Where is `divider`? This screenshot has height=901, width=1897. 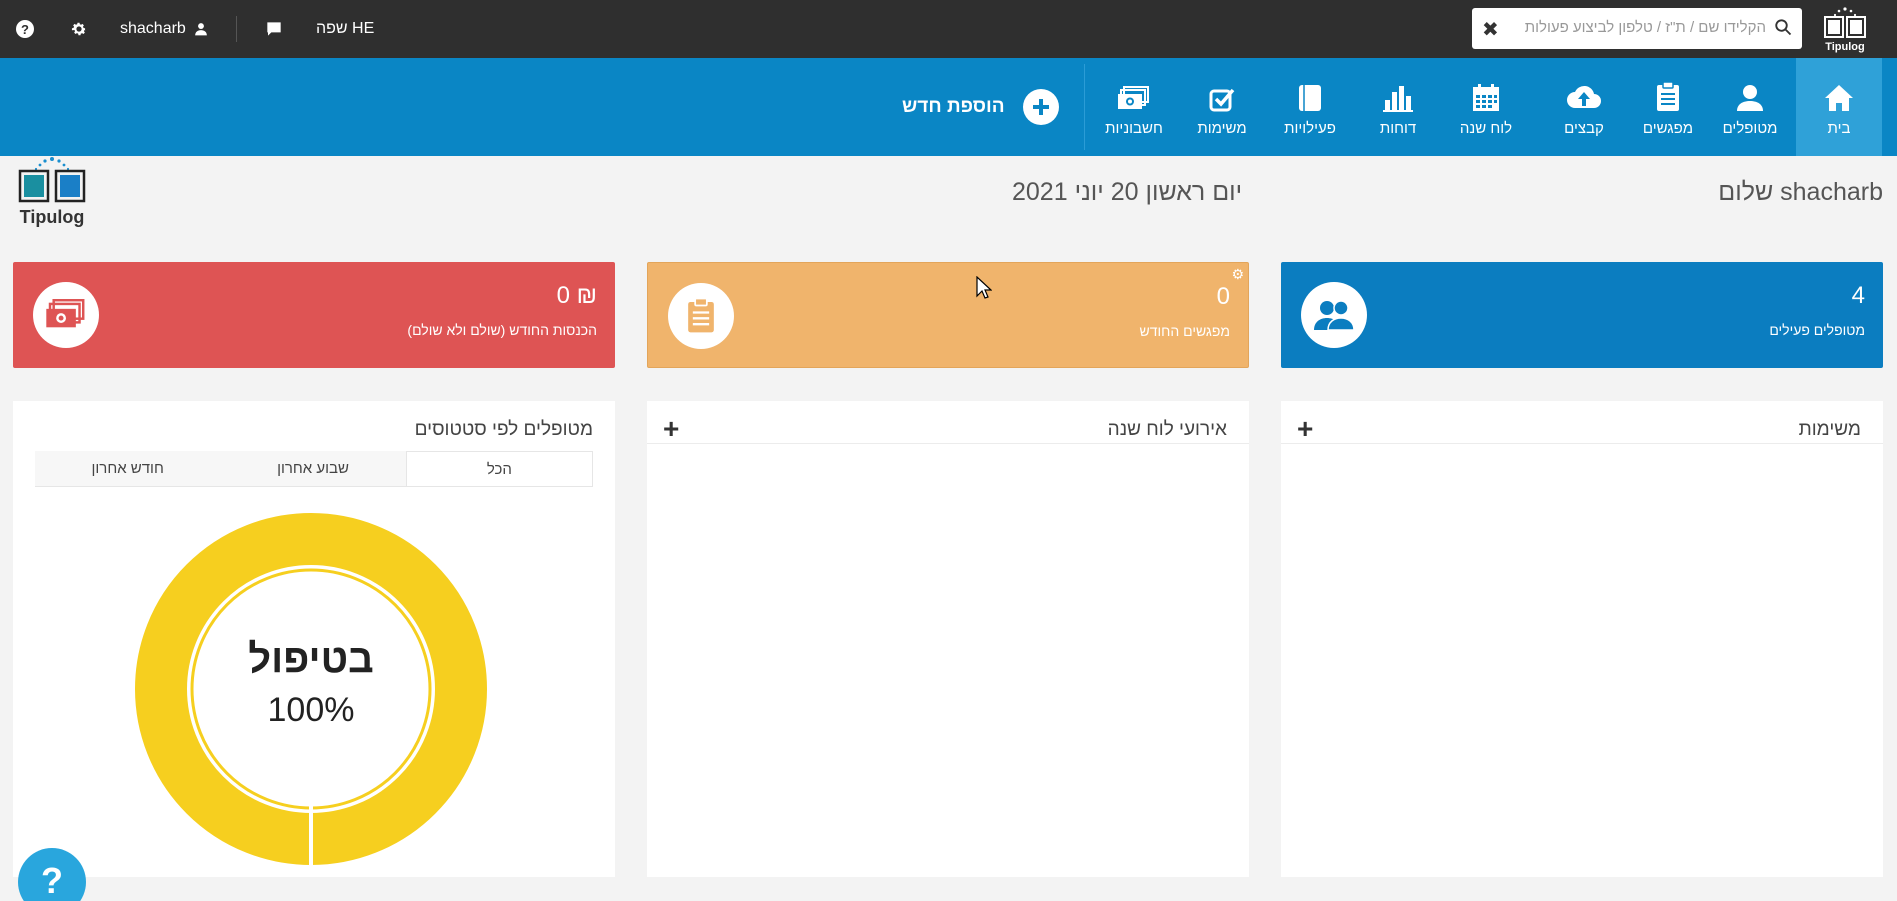 divider is located at coordinates (236, 29).